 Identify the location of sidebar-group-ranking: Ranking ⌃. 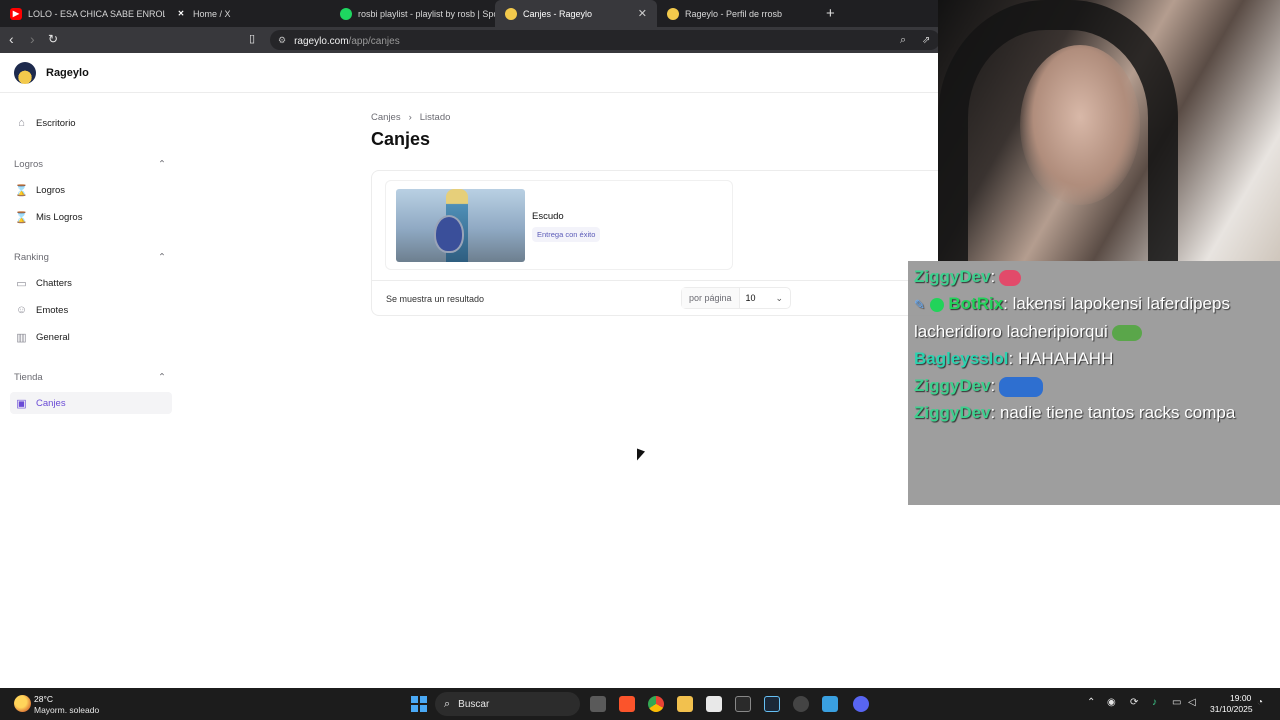
(90, 257).